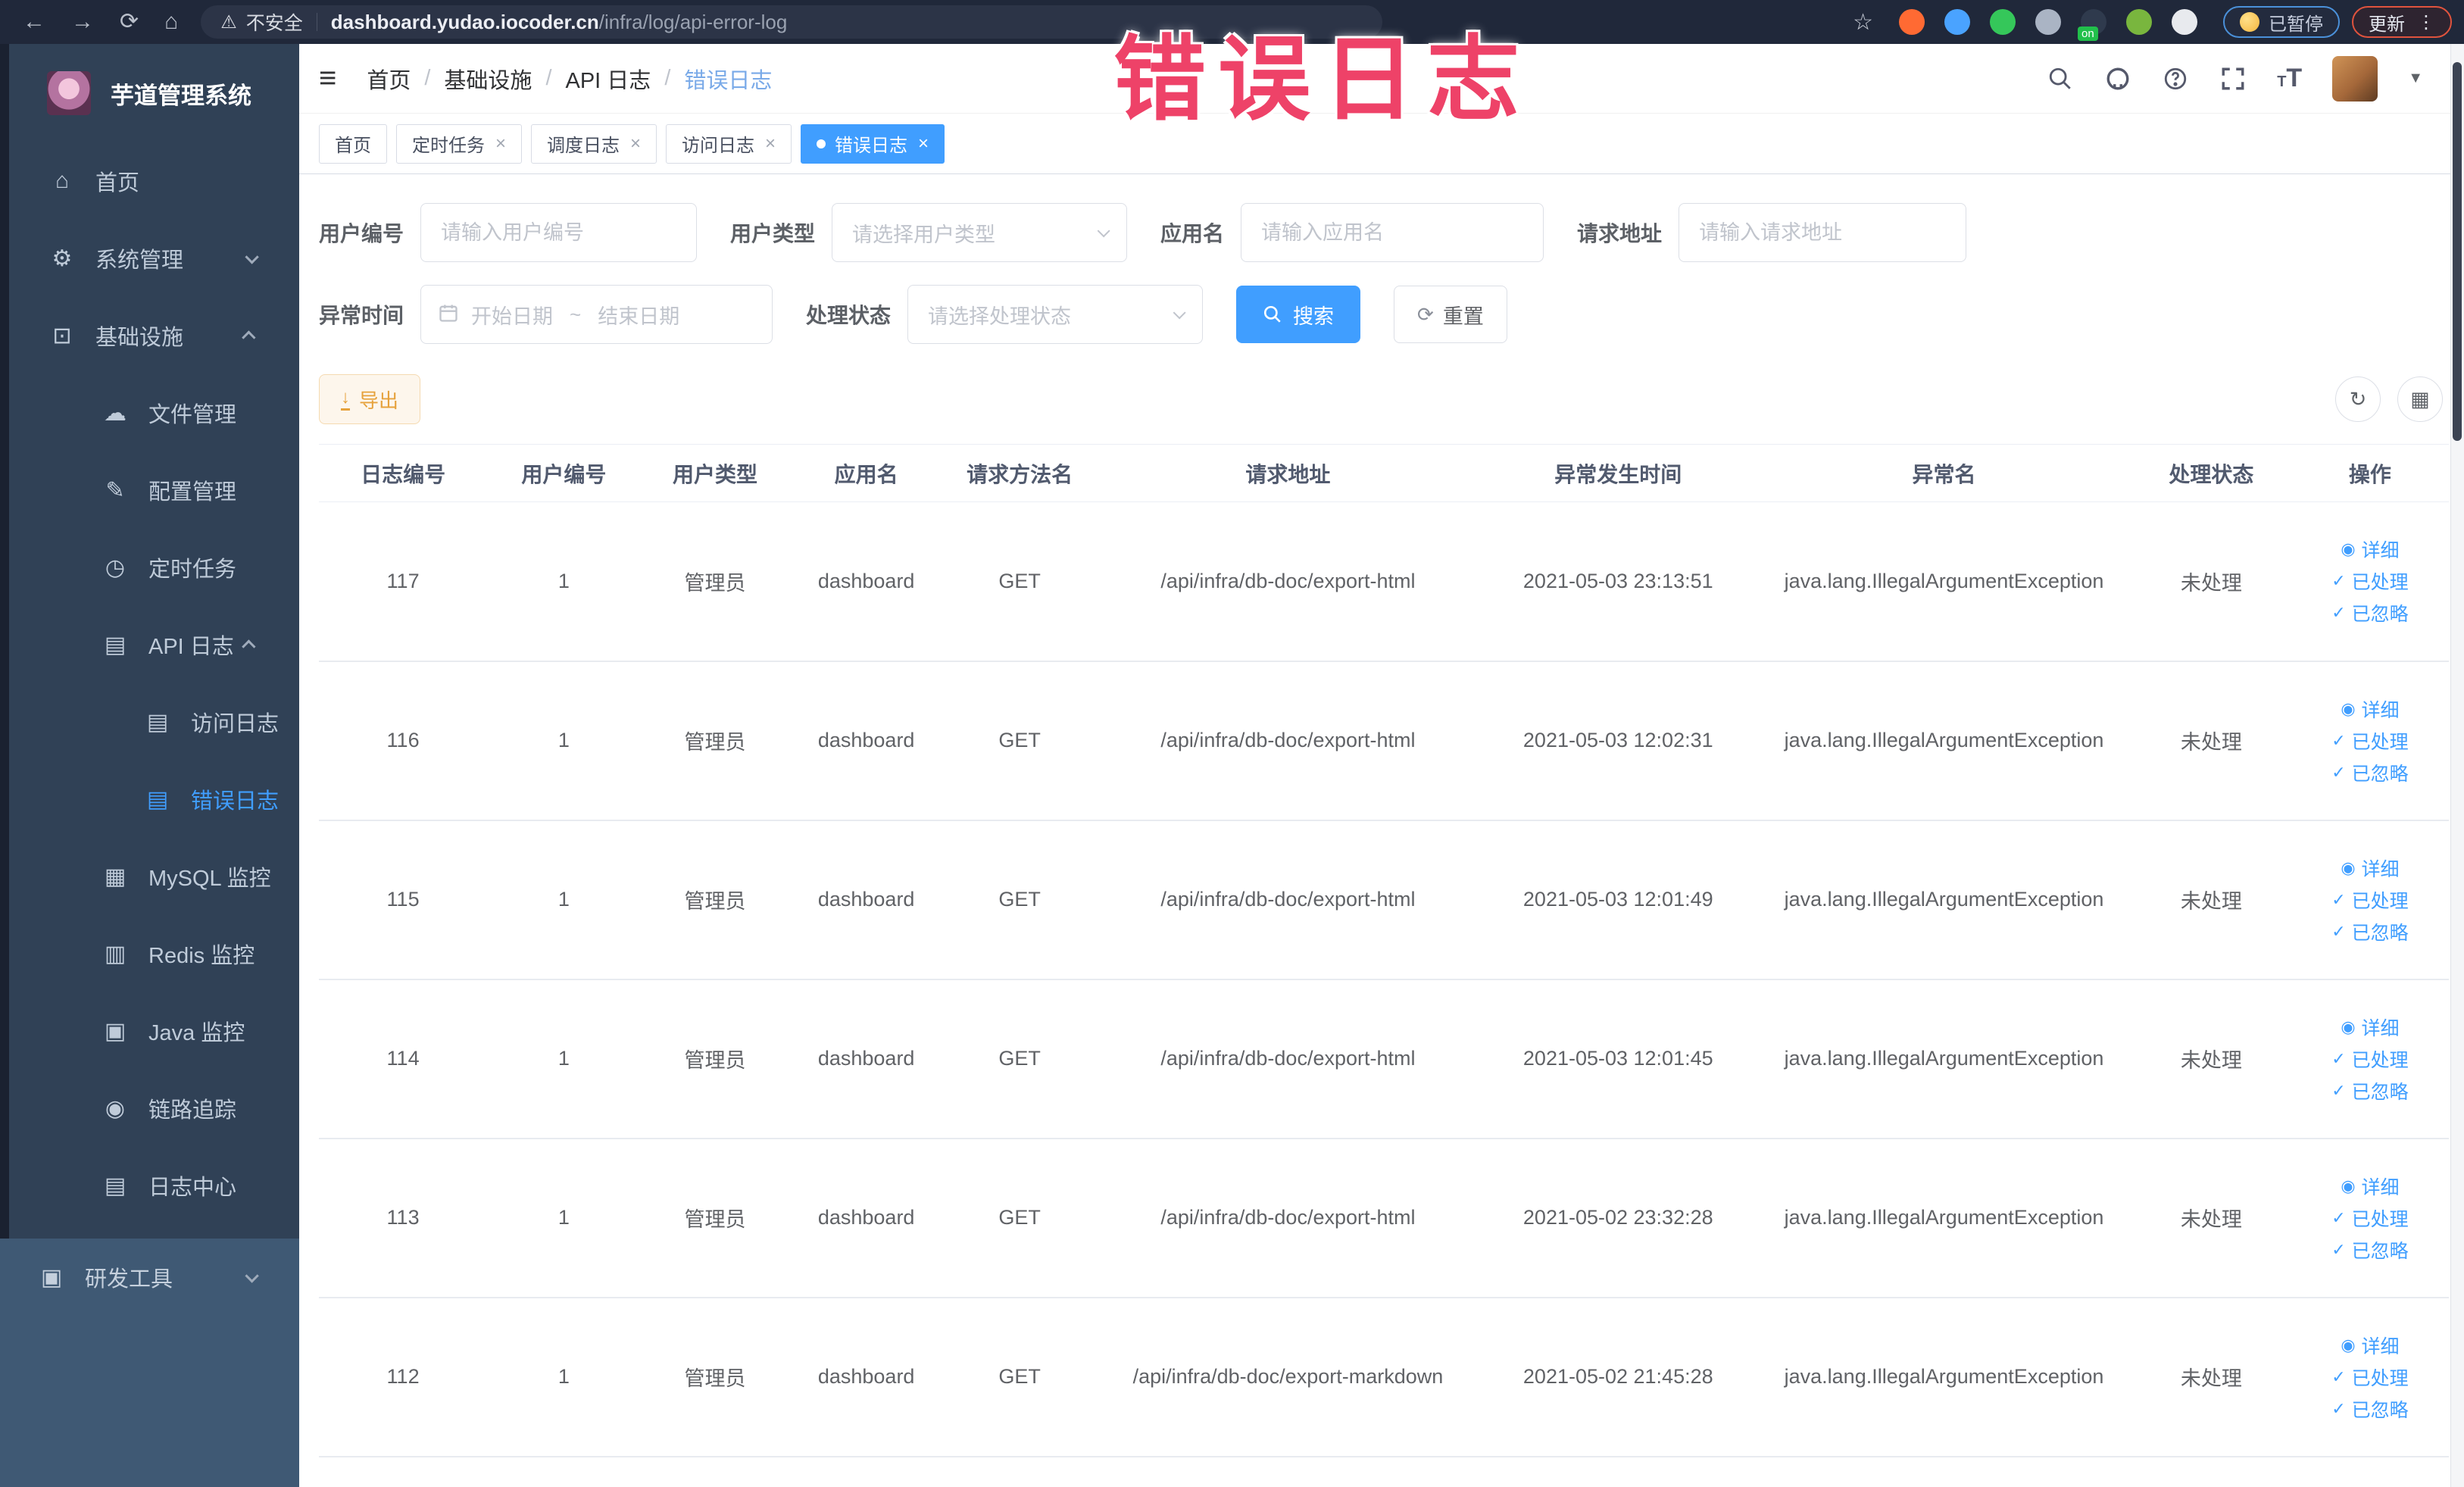  I want to click on search-button: 搜索, so click(1298, 314).